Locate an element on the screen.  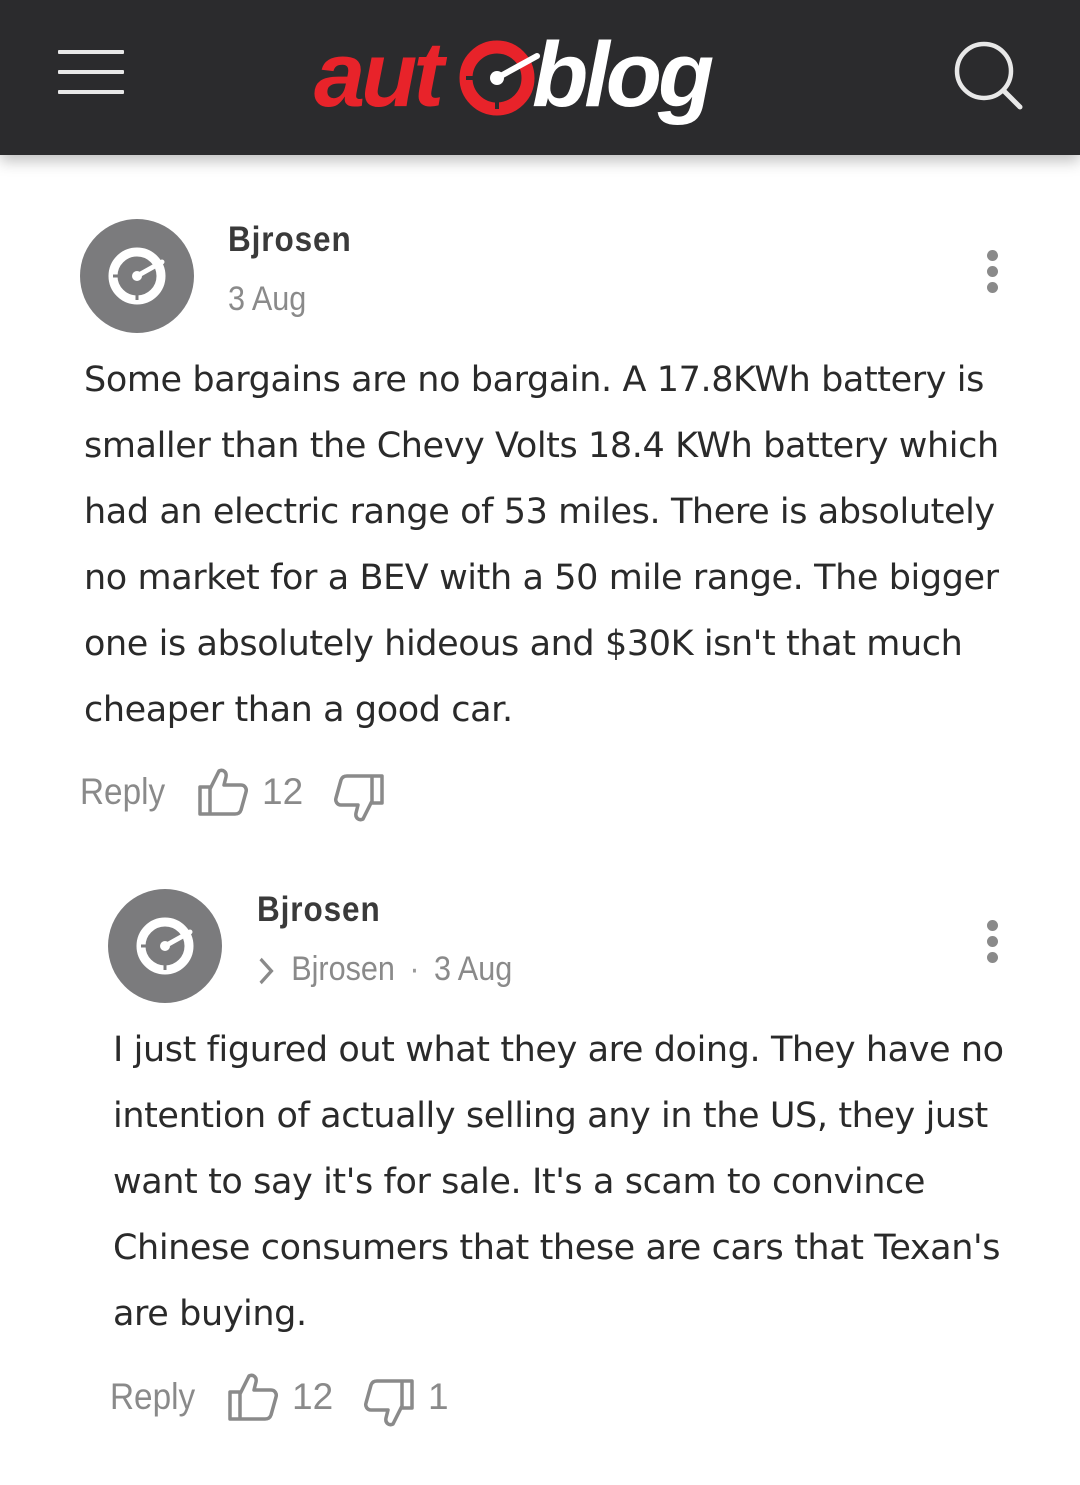
speedometer-logo-icon is located at coordinates (499, 78).